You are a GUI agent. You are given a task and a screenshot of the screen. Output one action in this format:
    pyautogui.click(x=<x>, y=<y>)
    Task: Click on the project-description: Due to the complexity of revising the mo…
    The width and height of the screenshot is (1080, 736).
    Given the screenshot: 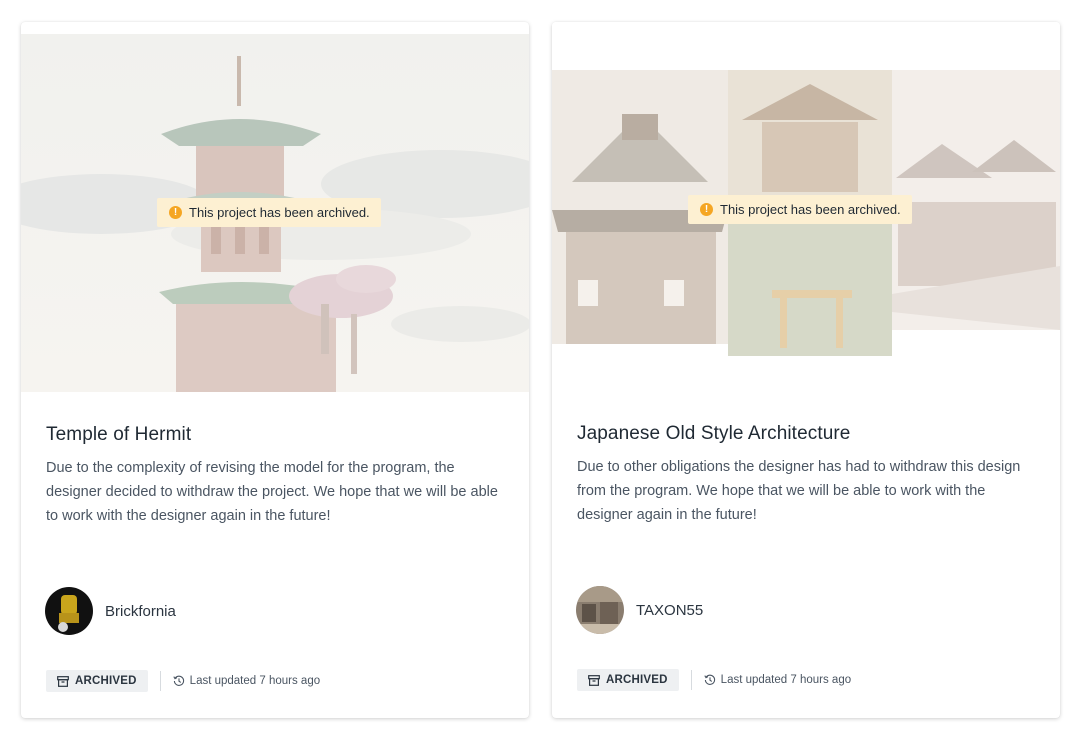 What is the action you would take?
    pyautogui.click(x=272, y=492)
    